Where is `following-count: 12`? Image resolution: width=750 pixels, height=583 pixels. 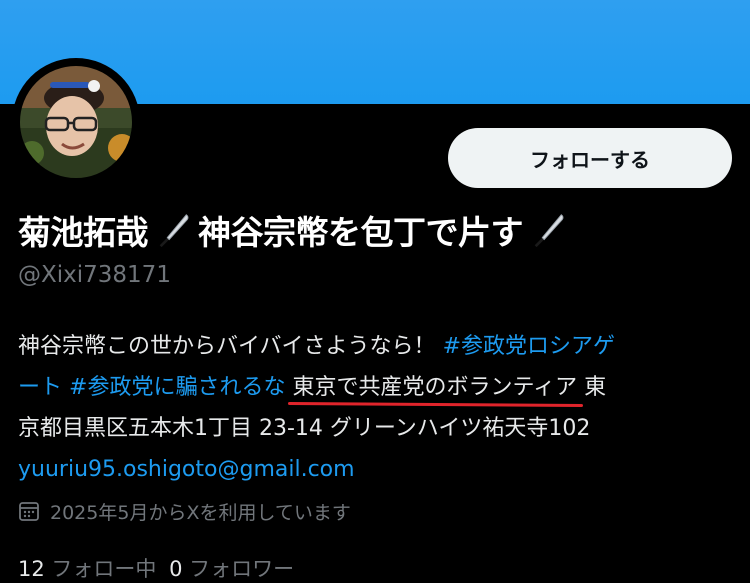
following-count: 12 is located at coordinates (31, 569).